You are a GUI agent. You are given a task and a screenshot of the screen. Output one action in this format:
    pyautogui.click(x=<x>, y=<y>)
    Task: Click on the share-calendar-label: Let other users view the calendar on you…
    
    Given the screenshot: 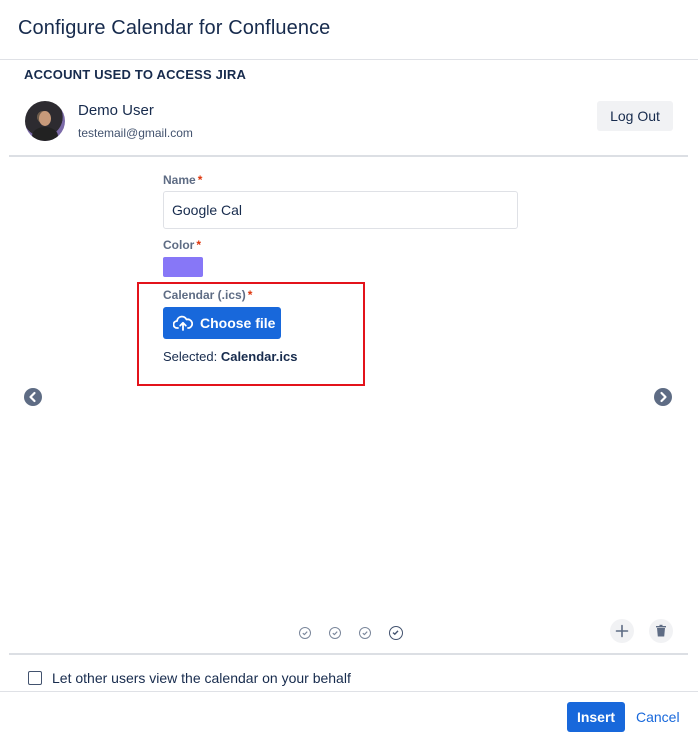 What is the action you would take?
    pyautogui.click(x=201, y=678)
    